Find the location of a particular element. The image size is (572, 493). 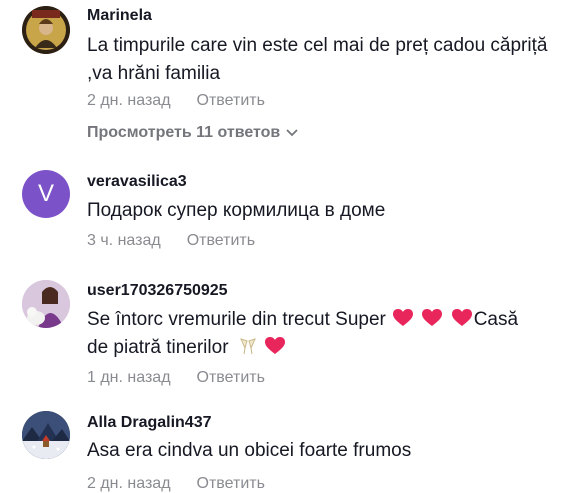

comment-username: Alla Dragalin437 is located at coordinates (149, 423).